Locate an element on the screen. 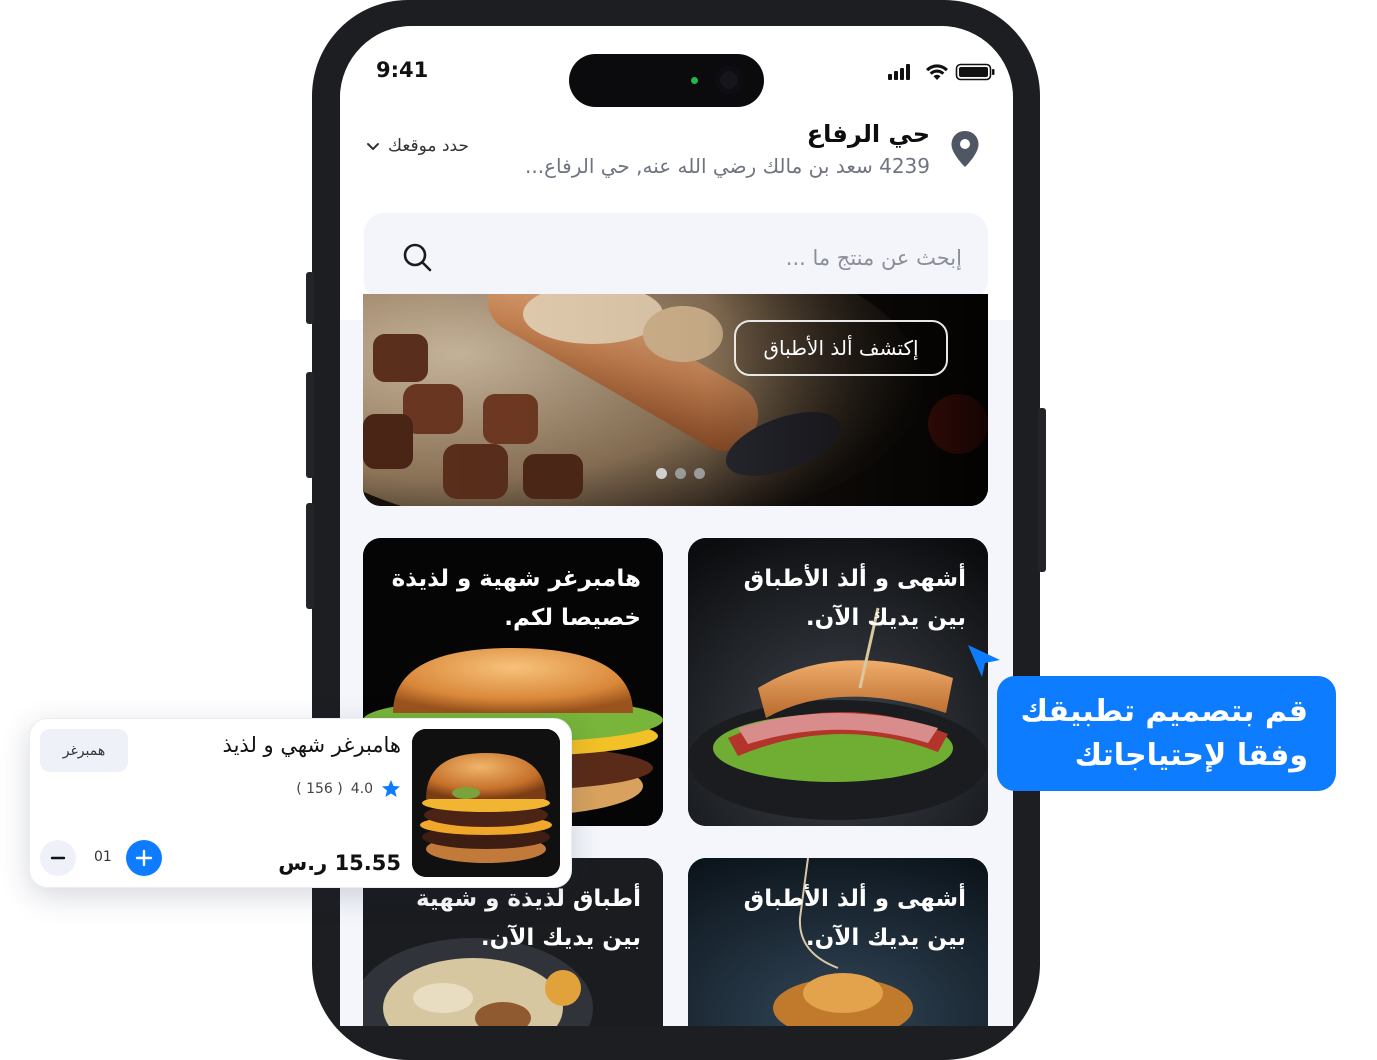  dynamic-island is located at coordinates (666, 80).